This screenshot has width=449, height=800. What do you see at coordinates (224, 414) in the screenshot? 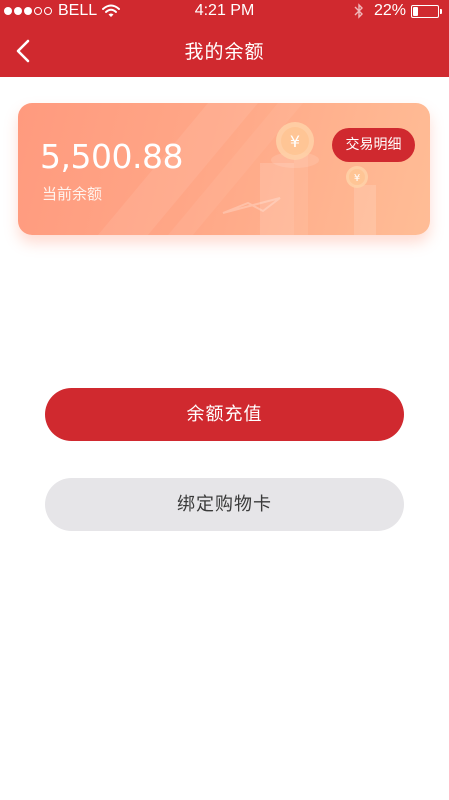
I see `recharge-balance-button: 余额充值` at bounding box center [224, 414].